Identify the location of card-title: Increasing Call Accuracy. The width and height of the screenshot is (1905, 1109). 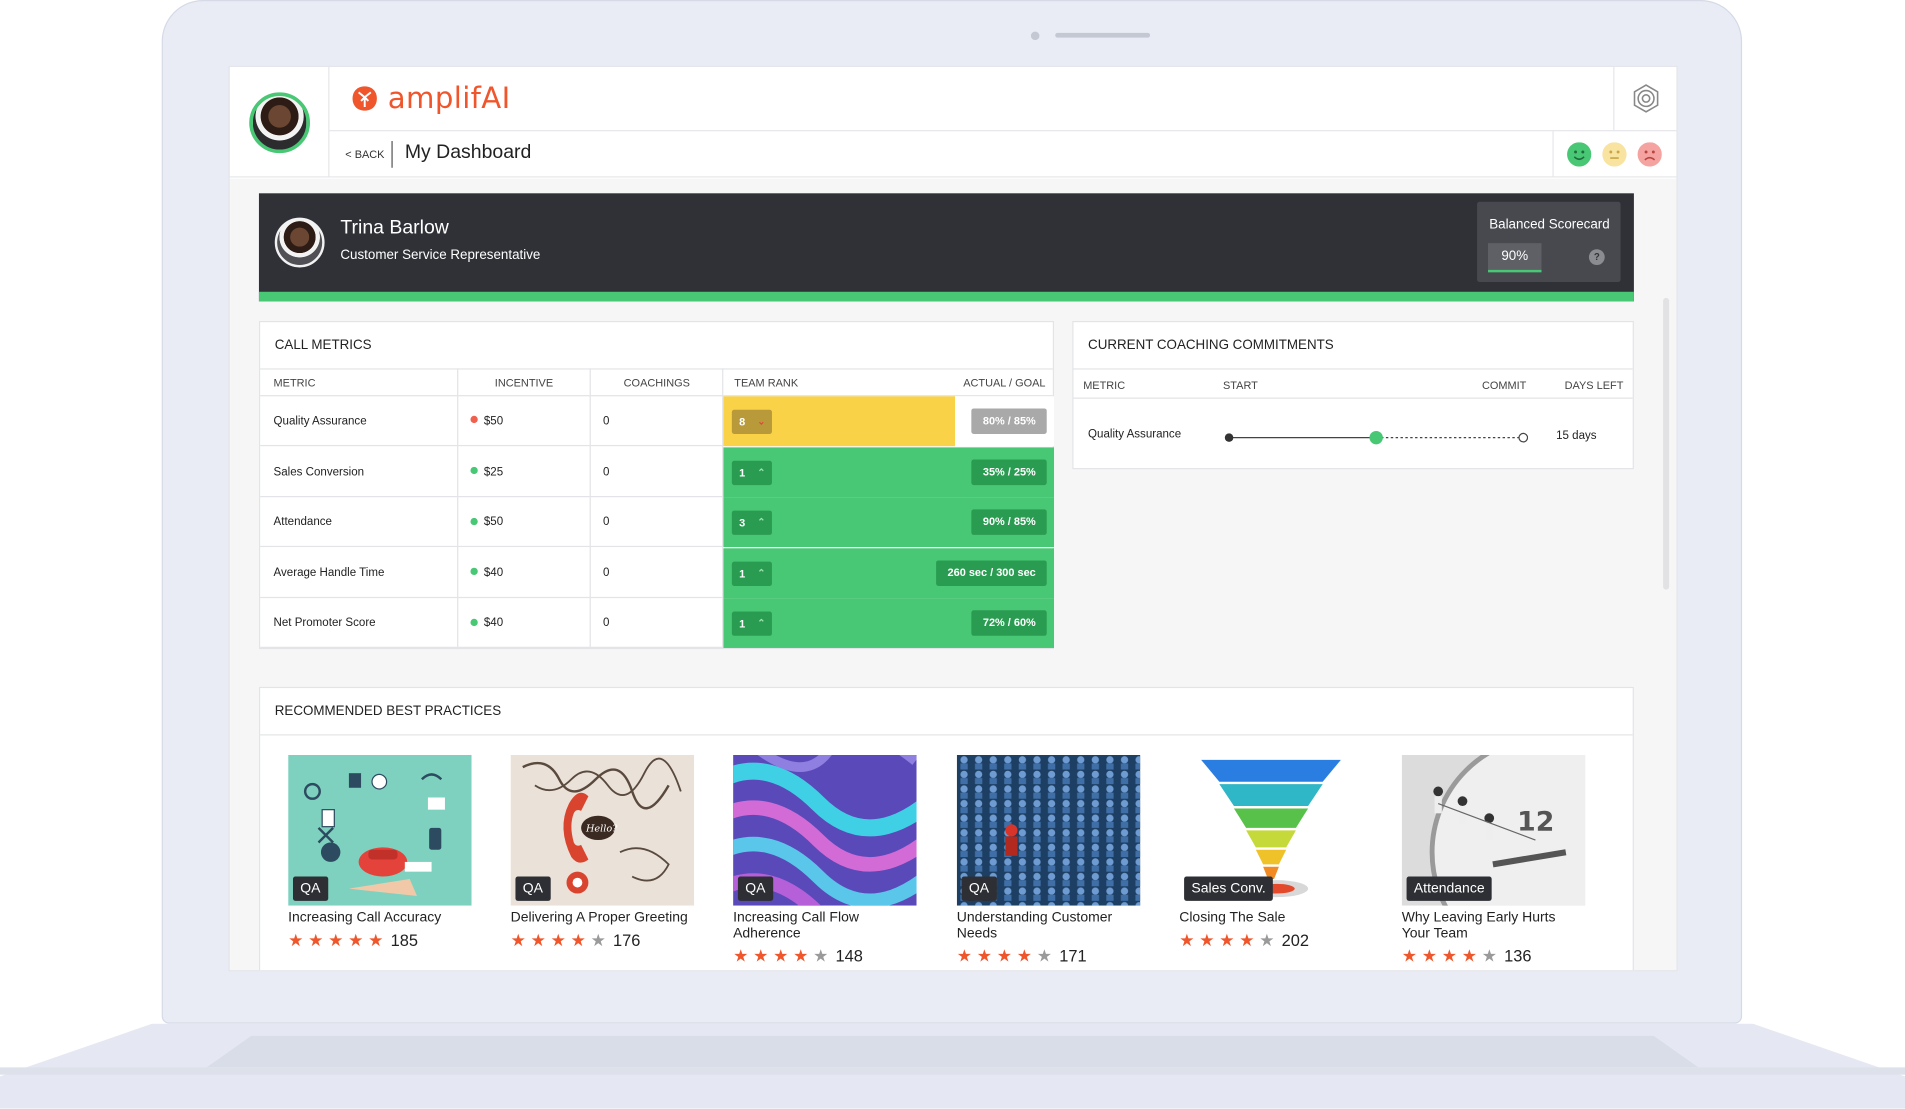
(380, 919).